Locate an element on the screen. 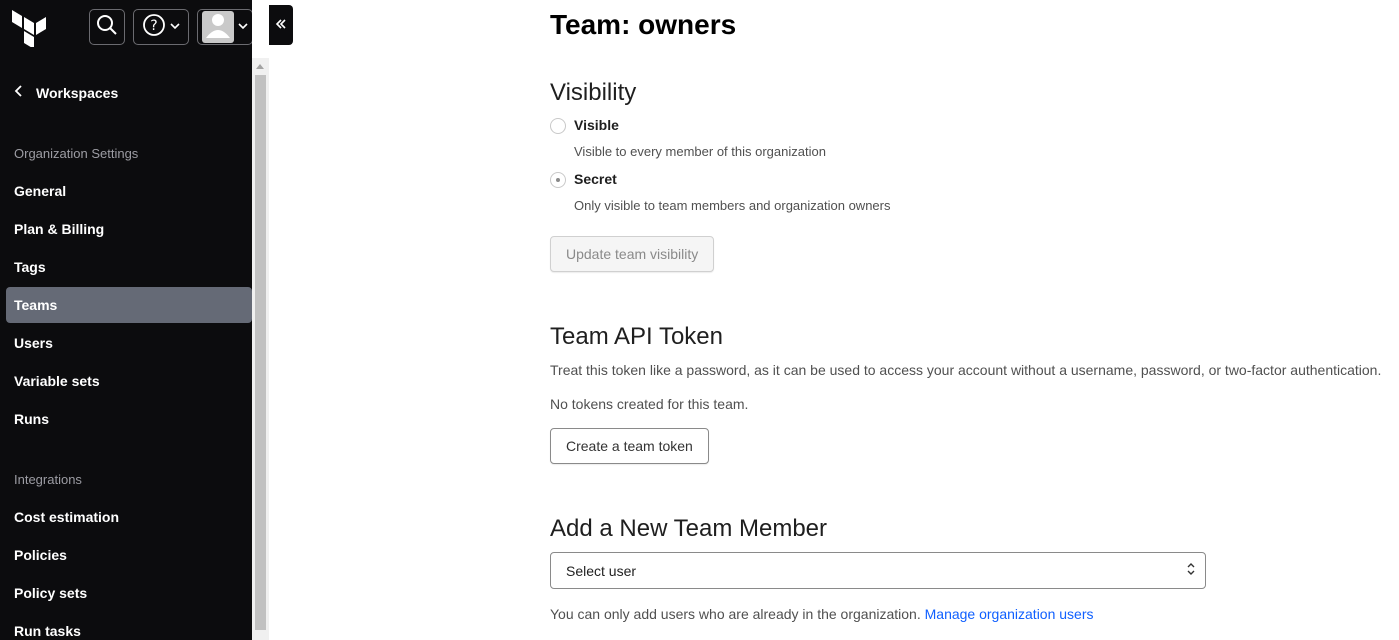 The height and width of the screenshot is (640, 1399). avatar is located at coordinates (218, 27).